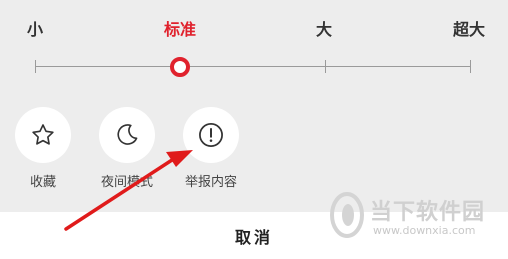 This screenshot has width=508, height=259. I want to click on exclamation-circle-icon, so click(211, 135).